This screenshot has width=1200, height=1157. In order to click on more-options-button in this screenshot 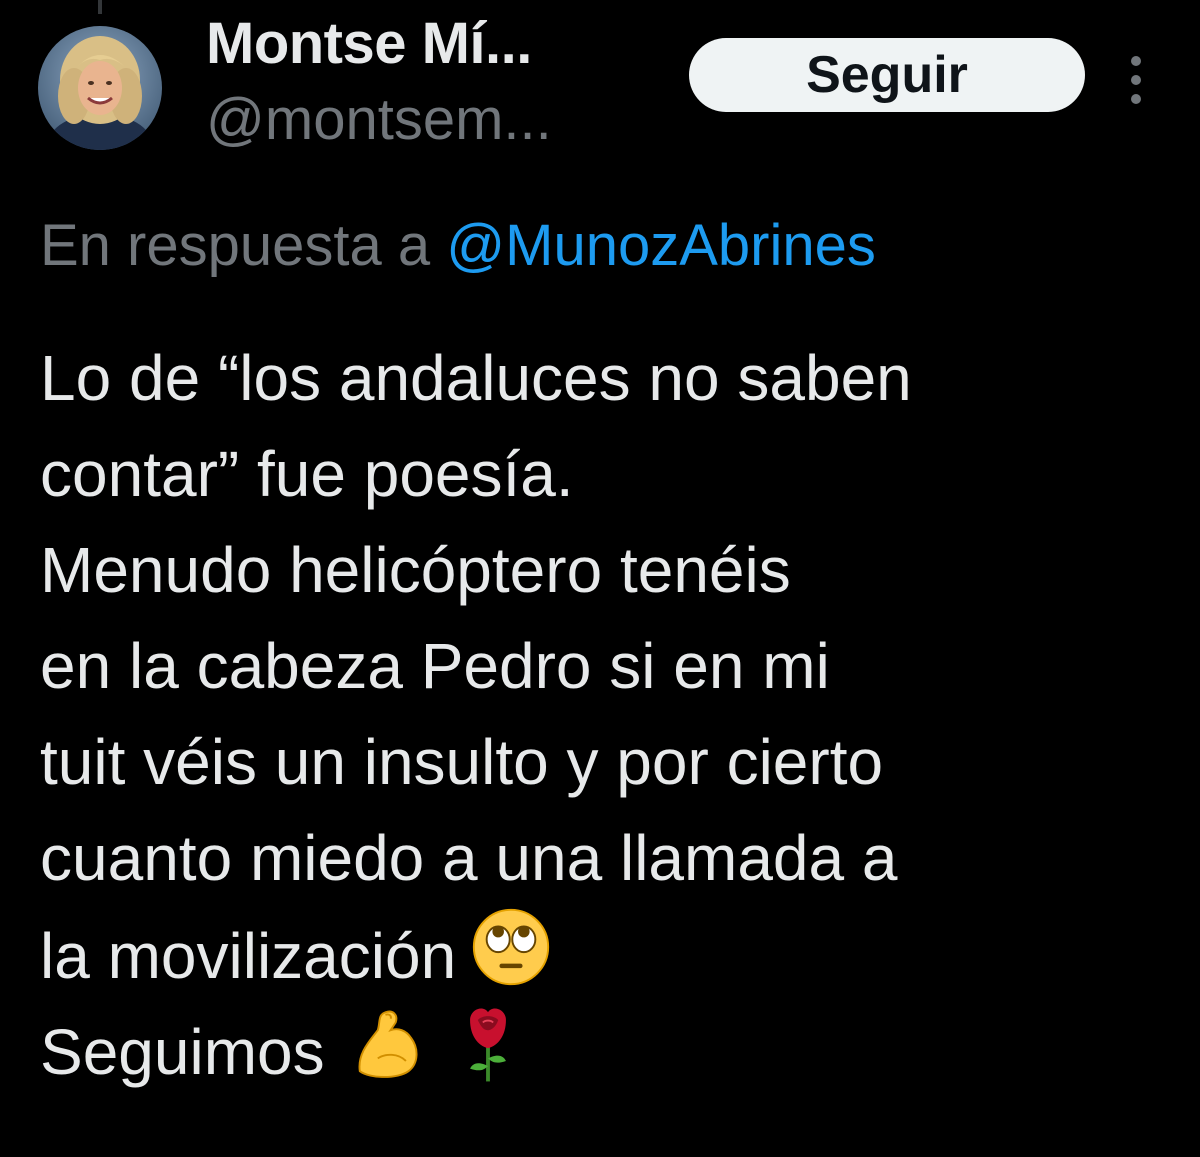, I will do `click(1136, 80)`.